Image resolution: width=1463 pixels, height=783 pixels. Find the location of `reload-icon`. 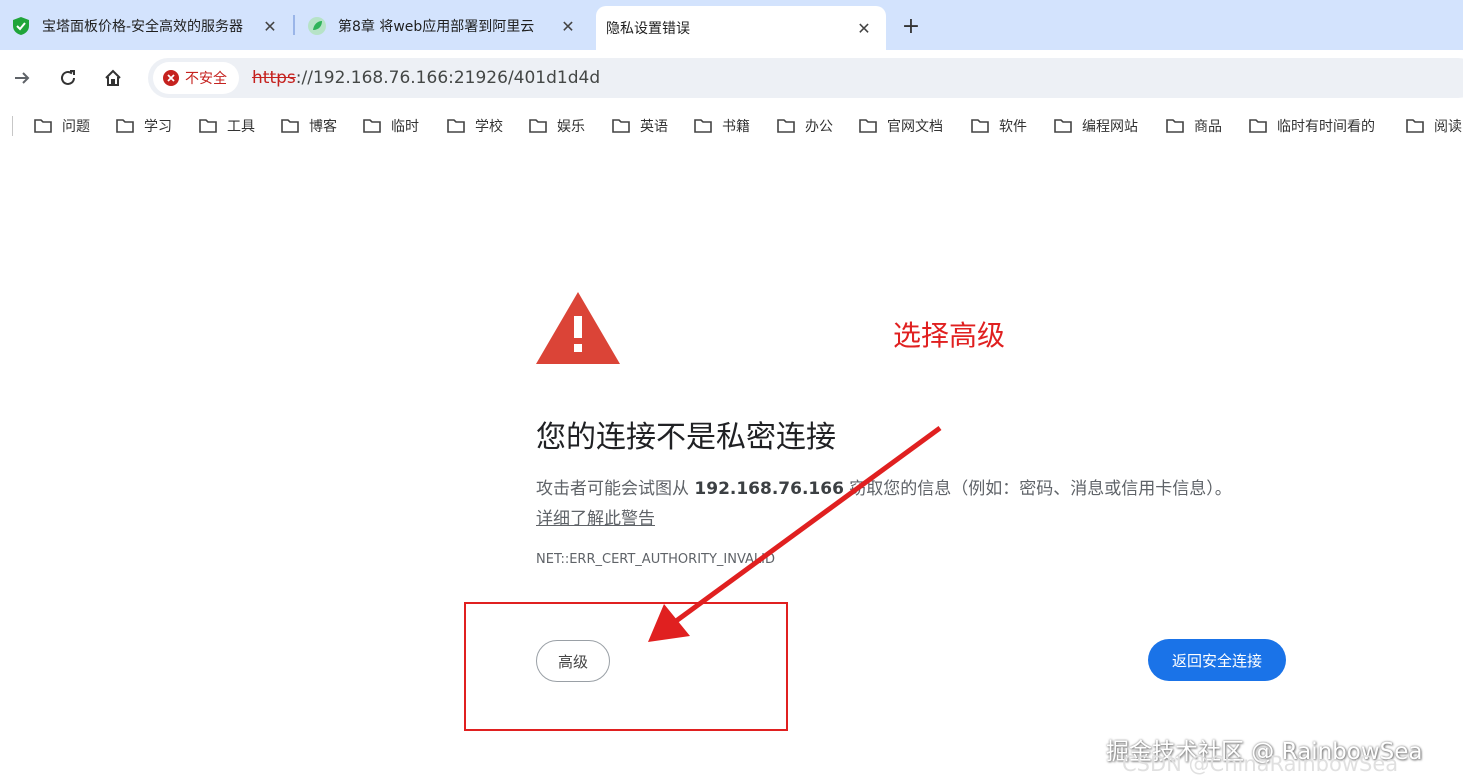

reload-icon is located at coordinates (68, 78).